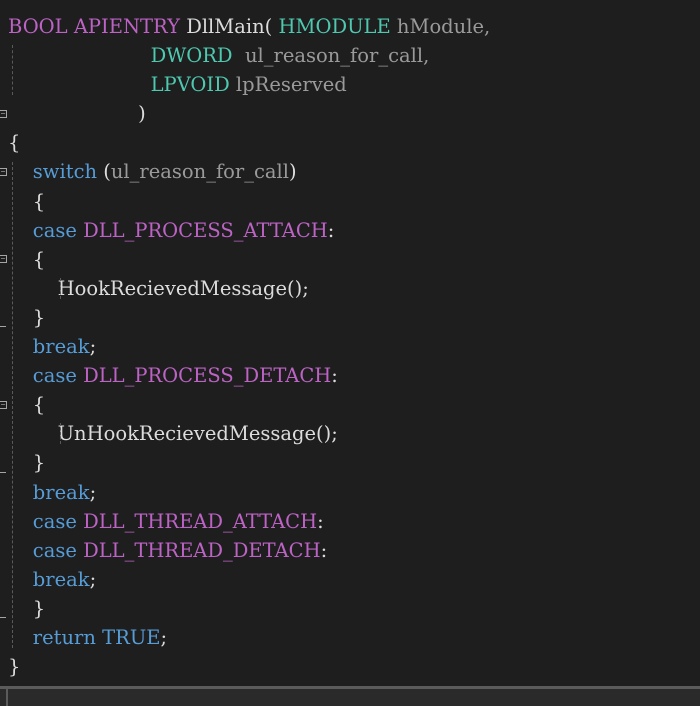 The image size is (700, 706). I want to click on code-token-keyword: return, so click(67, 637).